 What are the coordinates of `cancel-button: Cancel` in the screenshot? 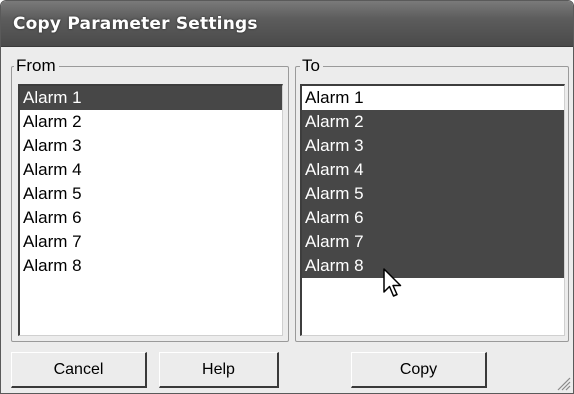 It's located at (79, 370).